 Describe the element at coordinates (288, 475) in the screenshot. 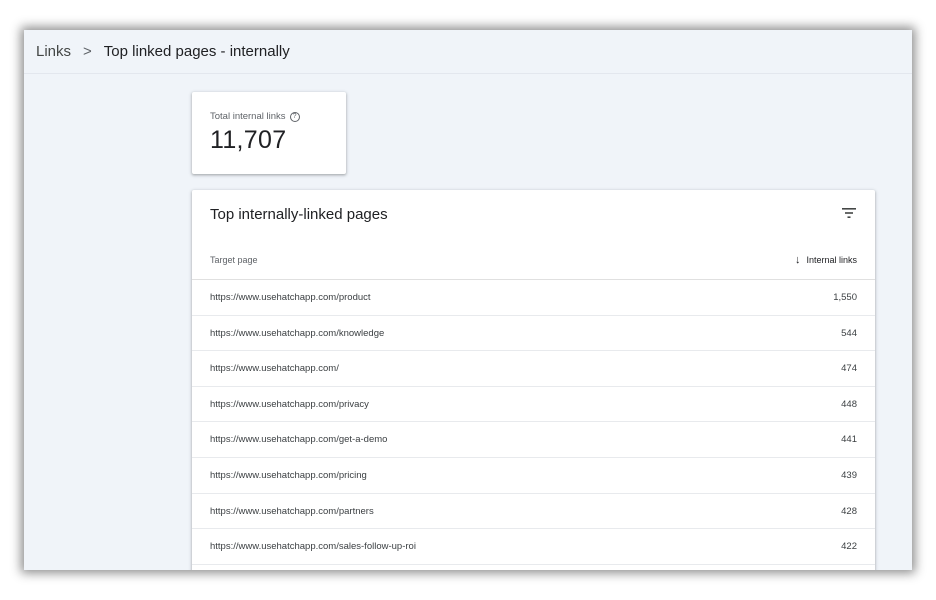

I see `target-page-url: https://www.usehatchapp.com/pricing` at that location.